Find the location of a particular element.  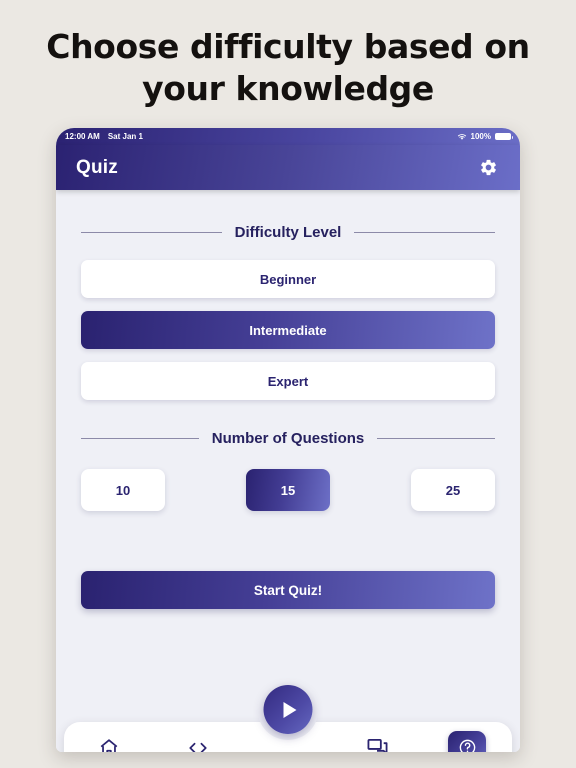

play-icon is located at coordinates (290, 709).